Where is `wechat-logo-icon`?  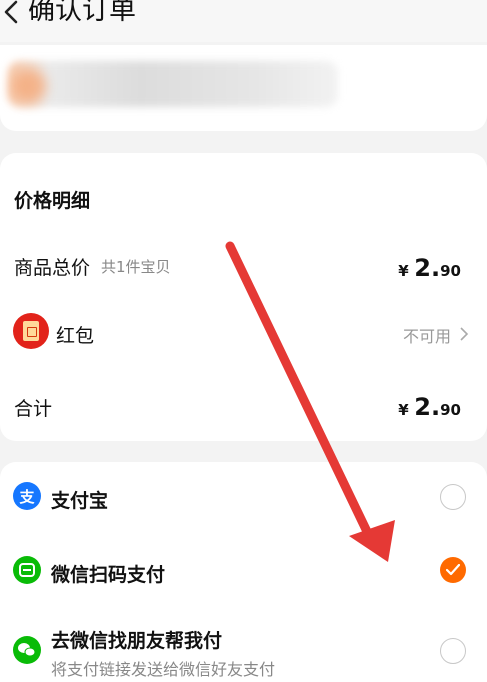
wechat-logo-icon is located at coordinates (27, 650).